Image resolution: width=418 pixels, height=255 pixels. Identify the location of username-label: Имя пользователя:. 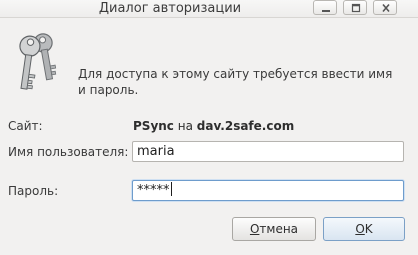
(68, 152).